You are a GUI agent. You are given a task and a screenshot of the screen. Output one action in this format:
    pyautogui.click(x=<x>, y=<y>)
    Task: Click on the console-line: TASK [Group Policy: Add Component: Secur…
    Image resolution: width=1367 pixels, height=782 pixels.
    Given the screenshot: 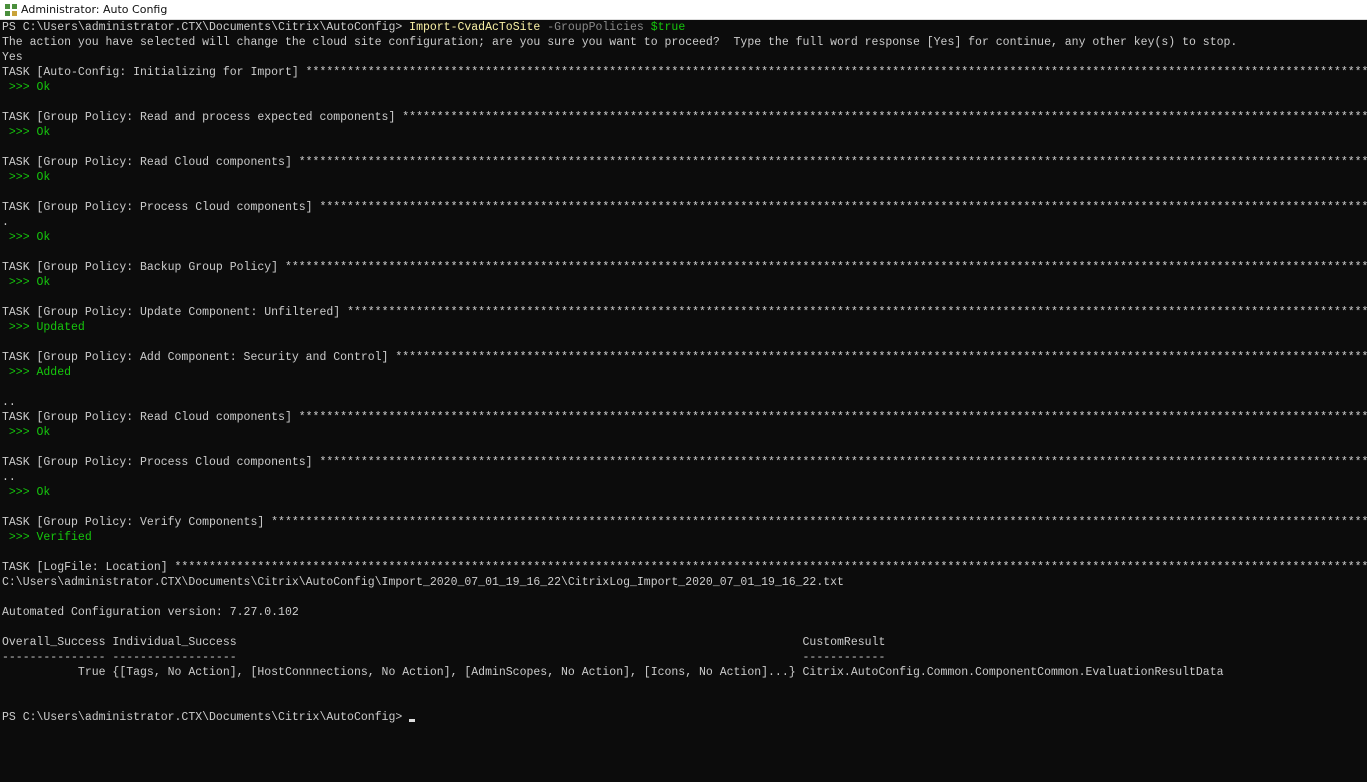 What is the action you would take?
    pyautogui.click(x=684, y=357)
    